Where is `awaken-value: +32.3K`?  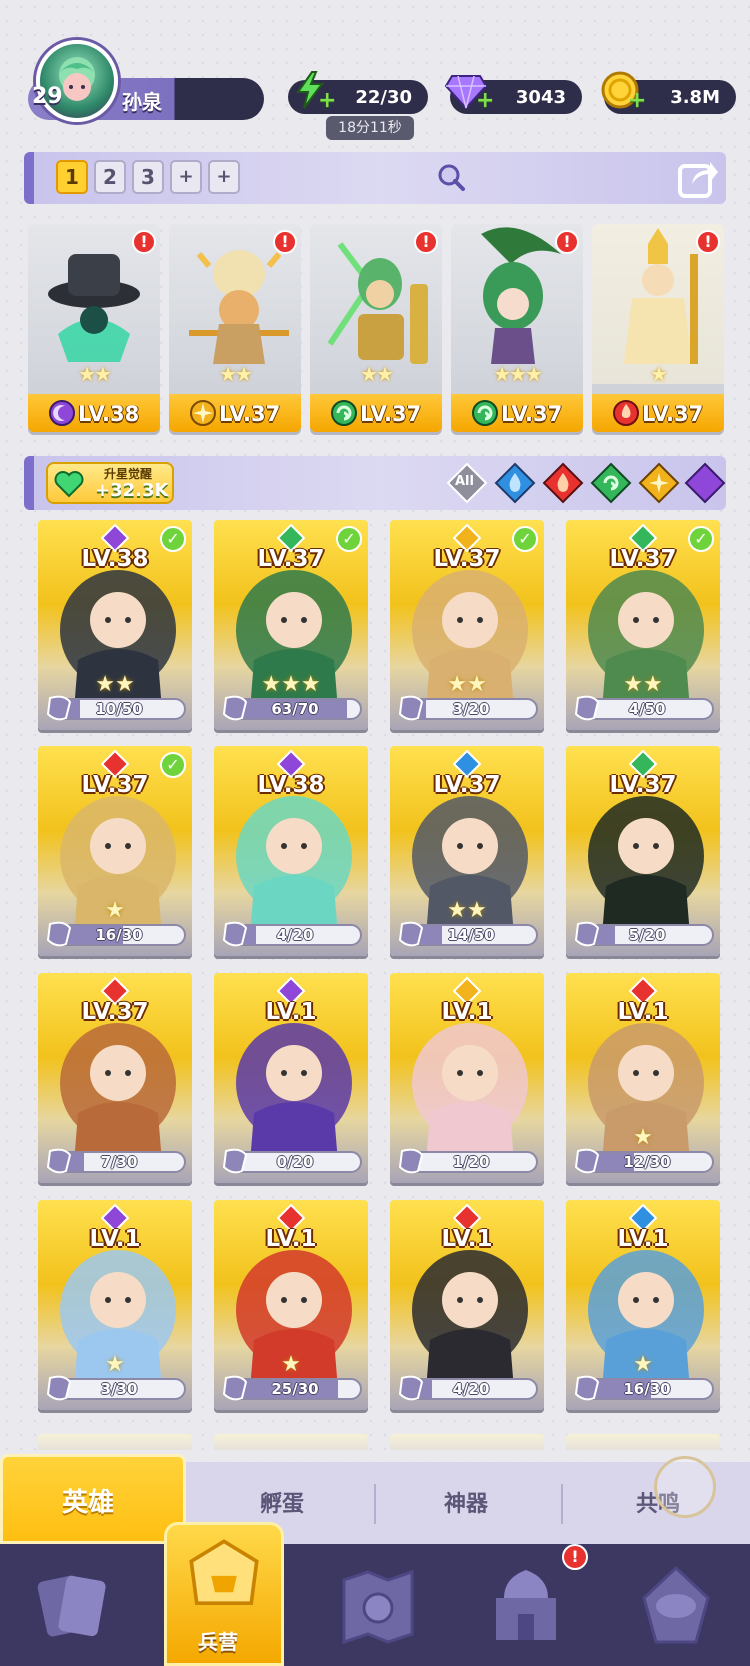
awaken-value: +32.3K is located at coordinates (132, 490).